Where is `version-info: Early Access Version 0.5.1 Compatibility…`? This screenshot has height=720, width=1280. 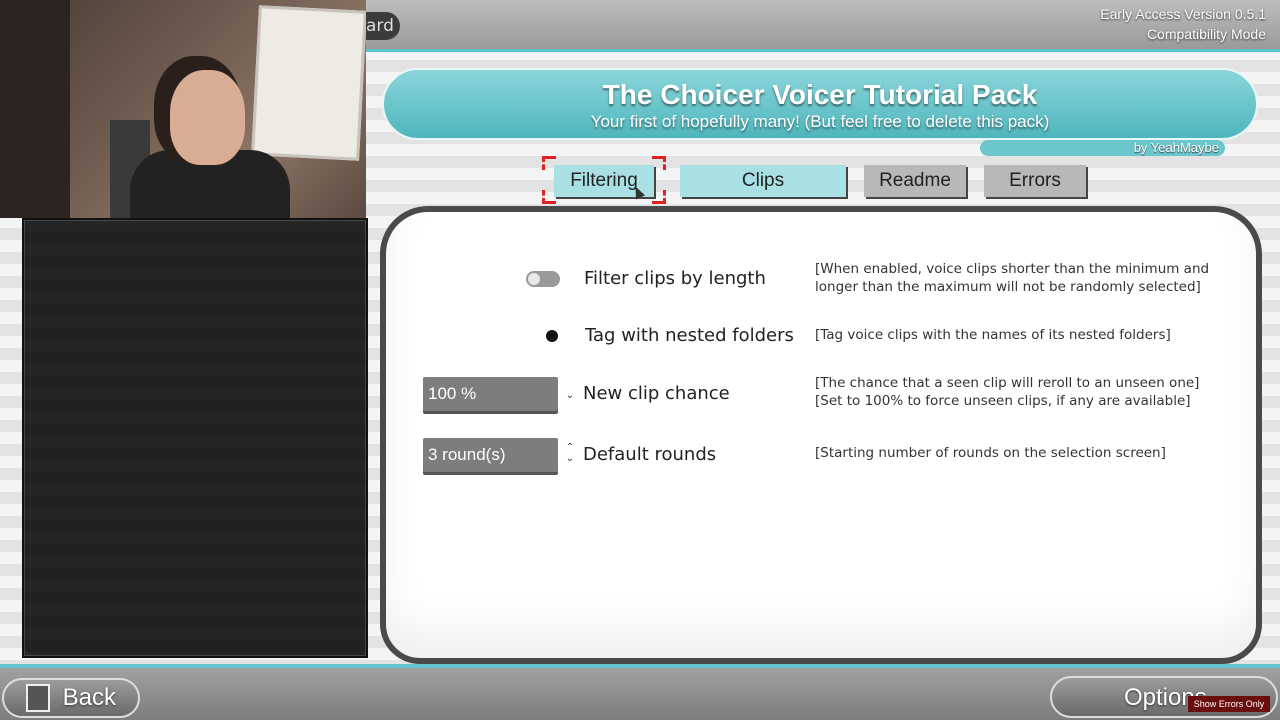
version-info: Early Access Version 0.5.1 Compatibility… is located at coordinates (1183, 24).